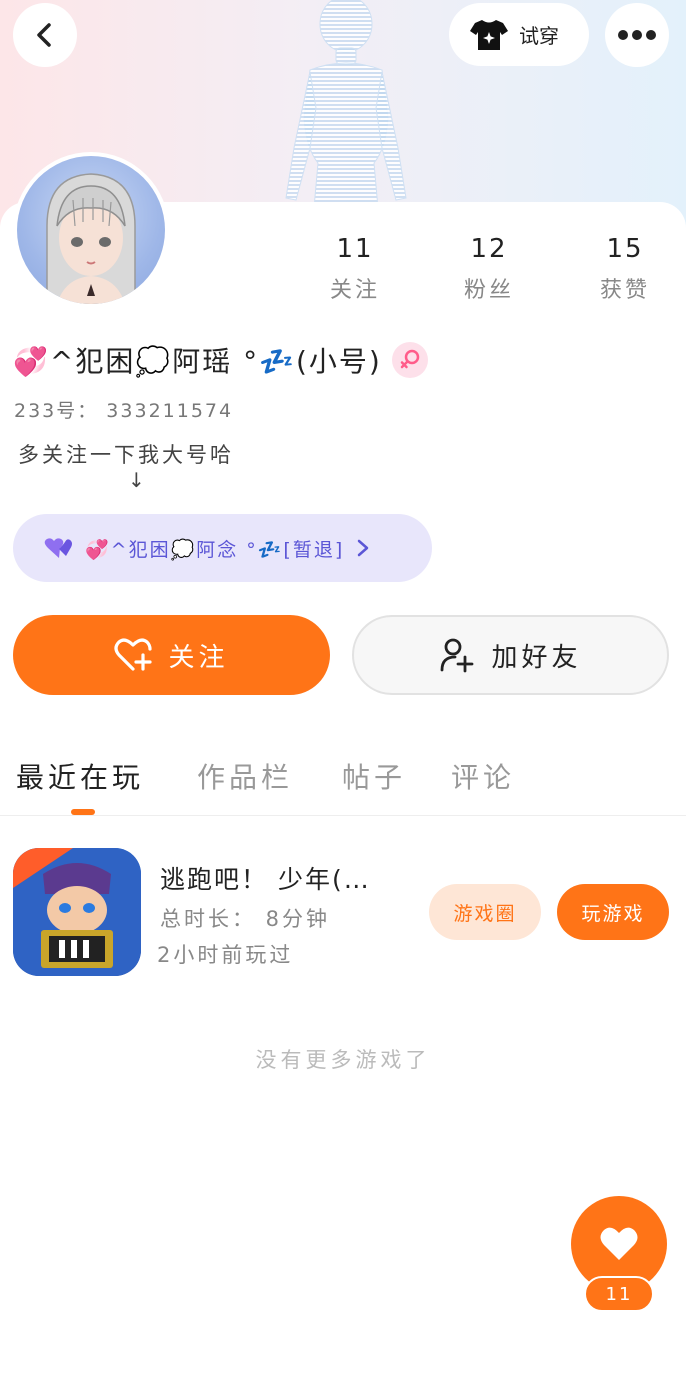 This screenshot has width=686, height=1393. What do you see at coordinates (624, 290) in the screenshot?
I see `stat-label: 获赞` at bounding box center [624, 290].